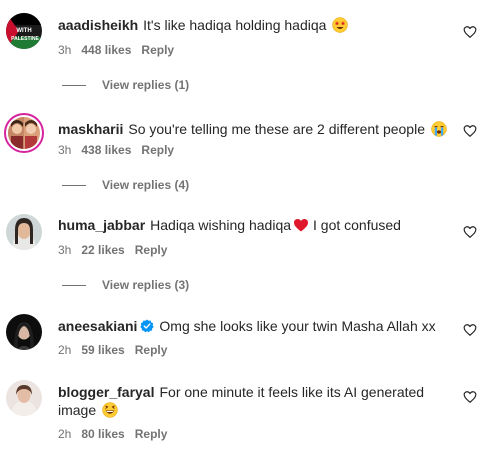 The height and width of the screenshot is (463, 491). I want to click on likes-count: 448 likes, so click(106, 50).